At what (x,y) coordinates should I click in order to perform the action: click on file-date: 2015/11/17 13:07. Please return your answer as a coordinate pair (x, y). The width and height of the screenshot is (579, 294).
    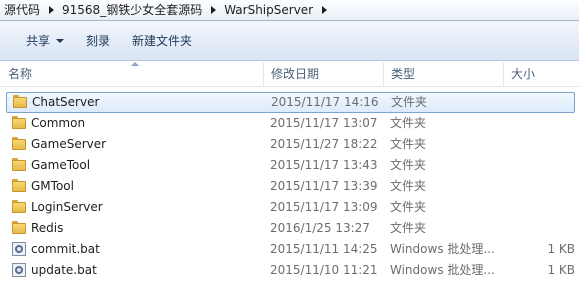
    Looking at the image, I should click on (324, 123).